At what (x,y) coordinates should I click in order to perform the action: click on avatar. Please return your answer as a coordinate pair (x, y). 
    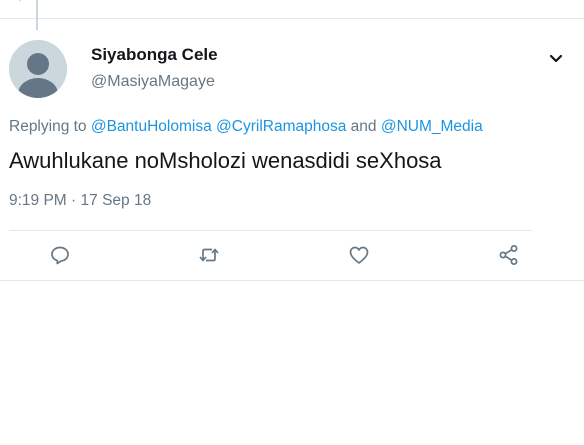
    Looking at the image, I should click on (38, 69).